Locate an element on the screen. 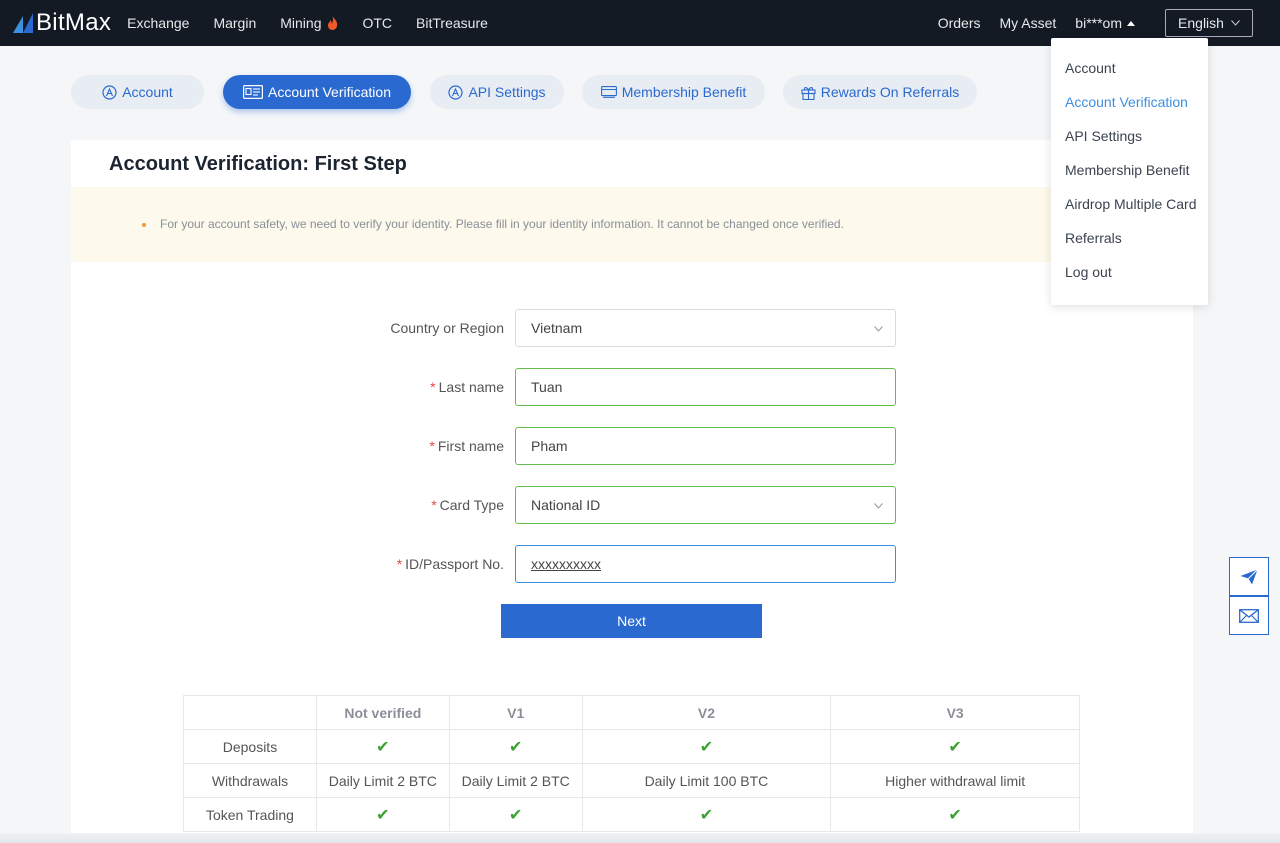 This screenshot has height=843, width=1280. nav-mining: Mining is located at coordinates (309, 23).